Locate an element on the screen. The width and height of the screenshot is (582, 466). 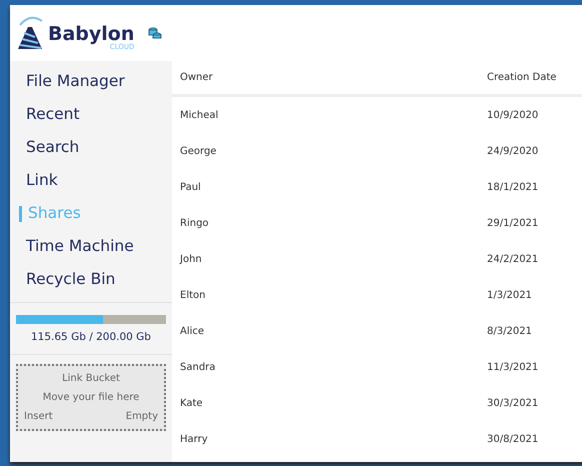
table-cell-text: John is located at coordinates (190, 259).